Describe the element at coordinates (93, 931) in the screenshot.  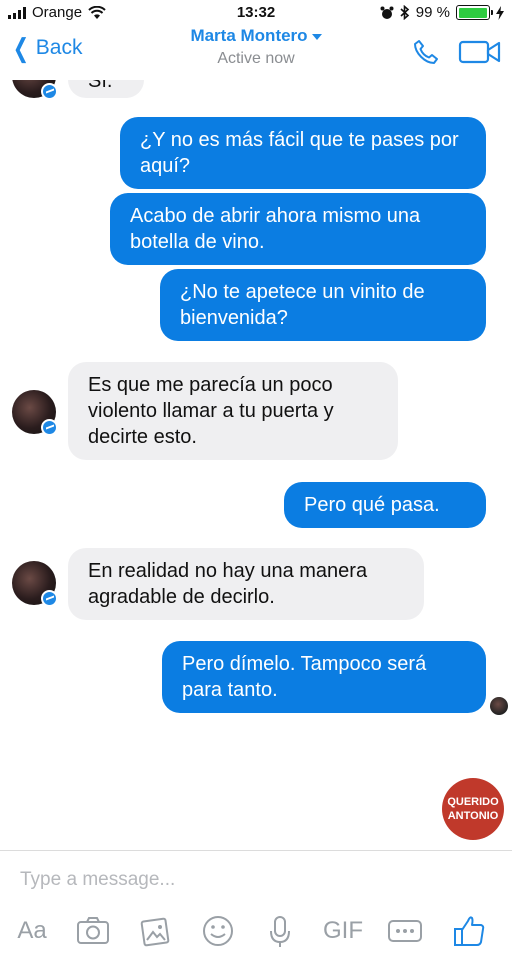
I see `camera-icon` at that location.